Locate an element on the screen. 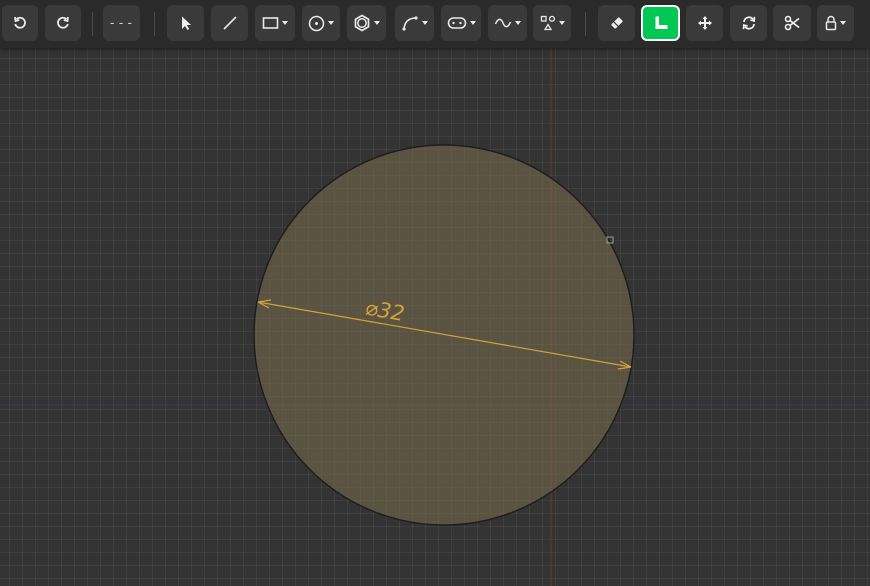 The image size is (870, 586). ruler-square-icon is located at coordinates (661, 22).